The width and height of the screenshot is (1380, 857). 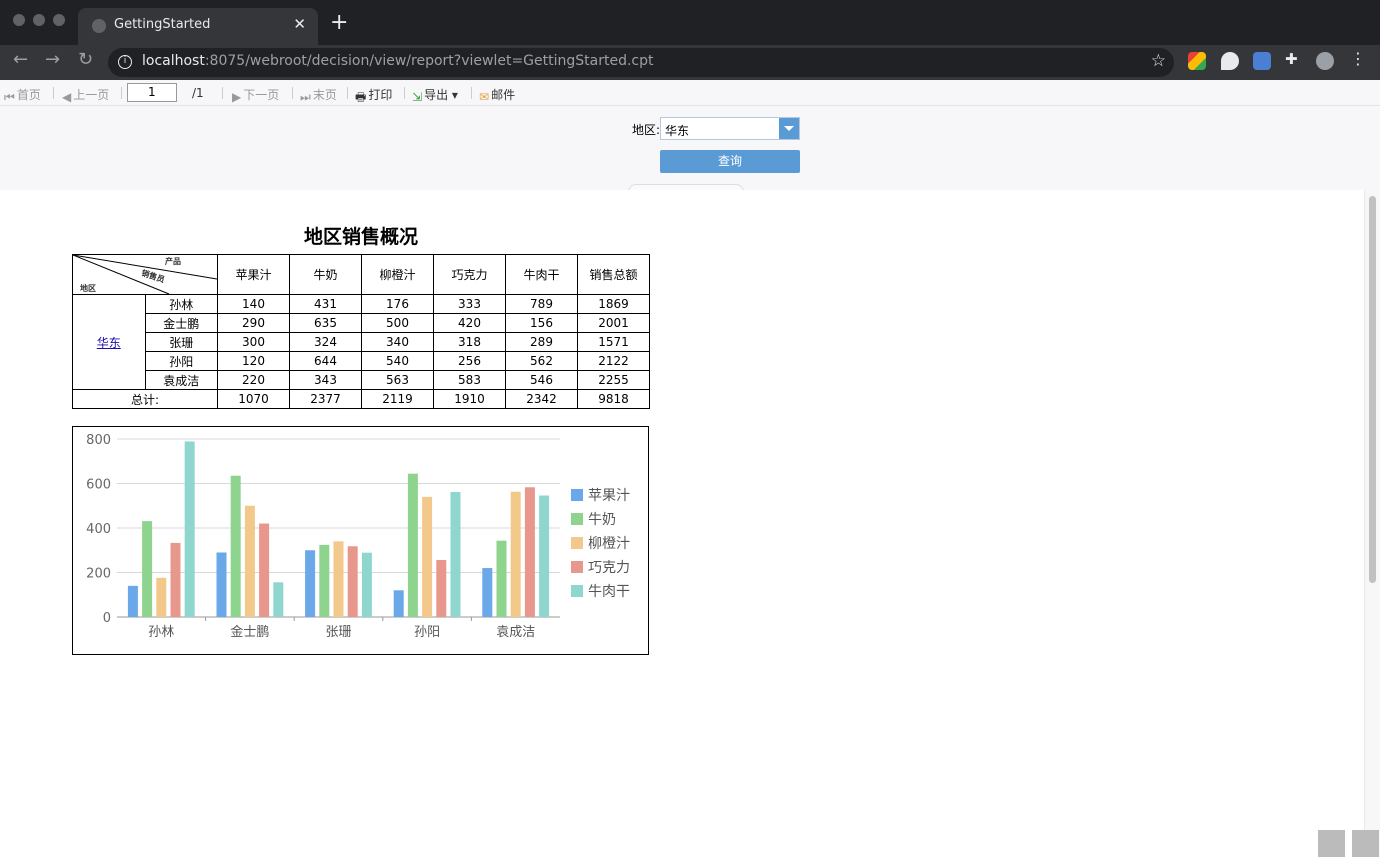 I want to click on header-region-label: 地区, so click(x=88, y=288).